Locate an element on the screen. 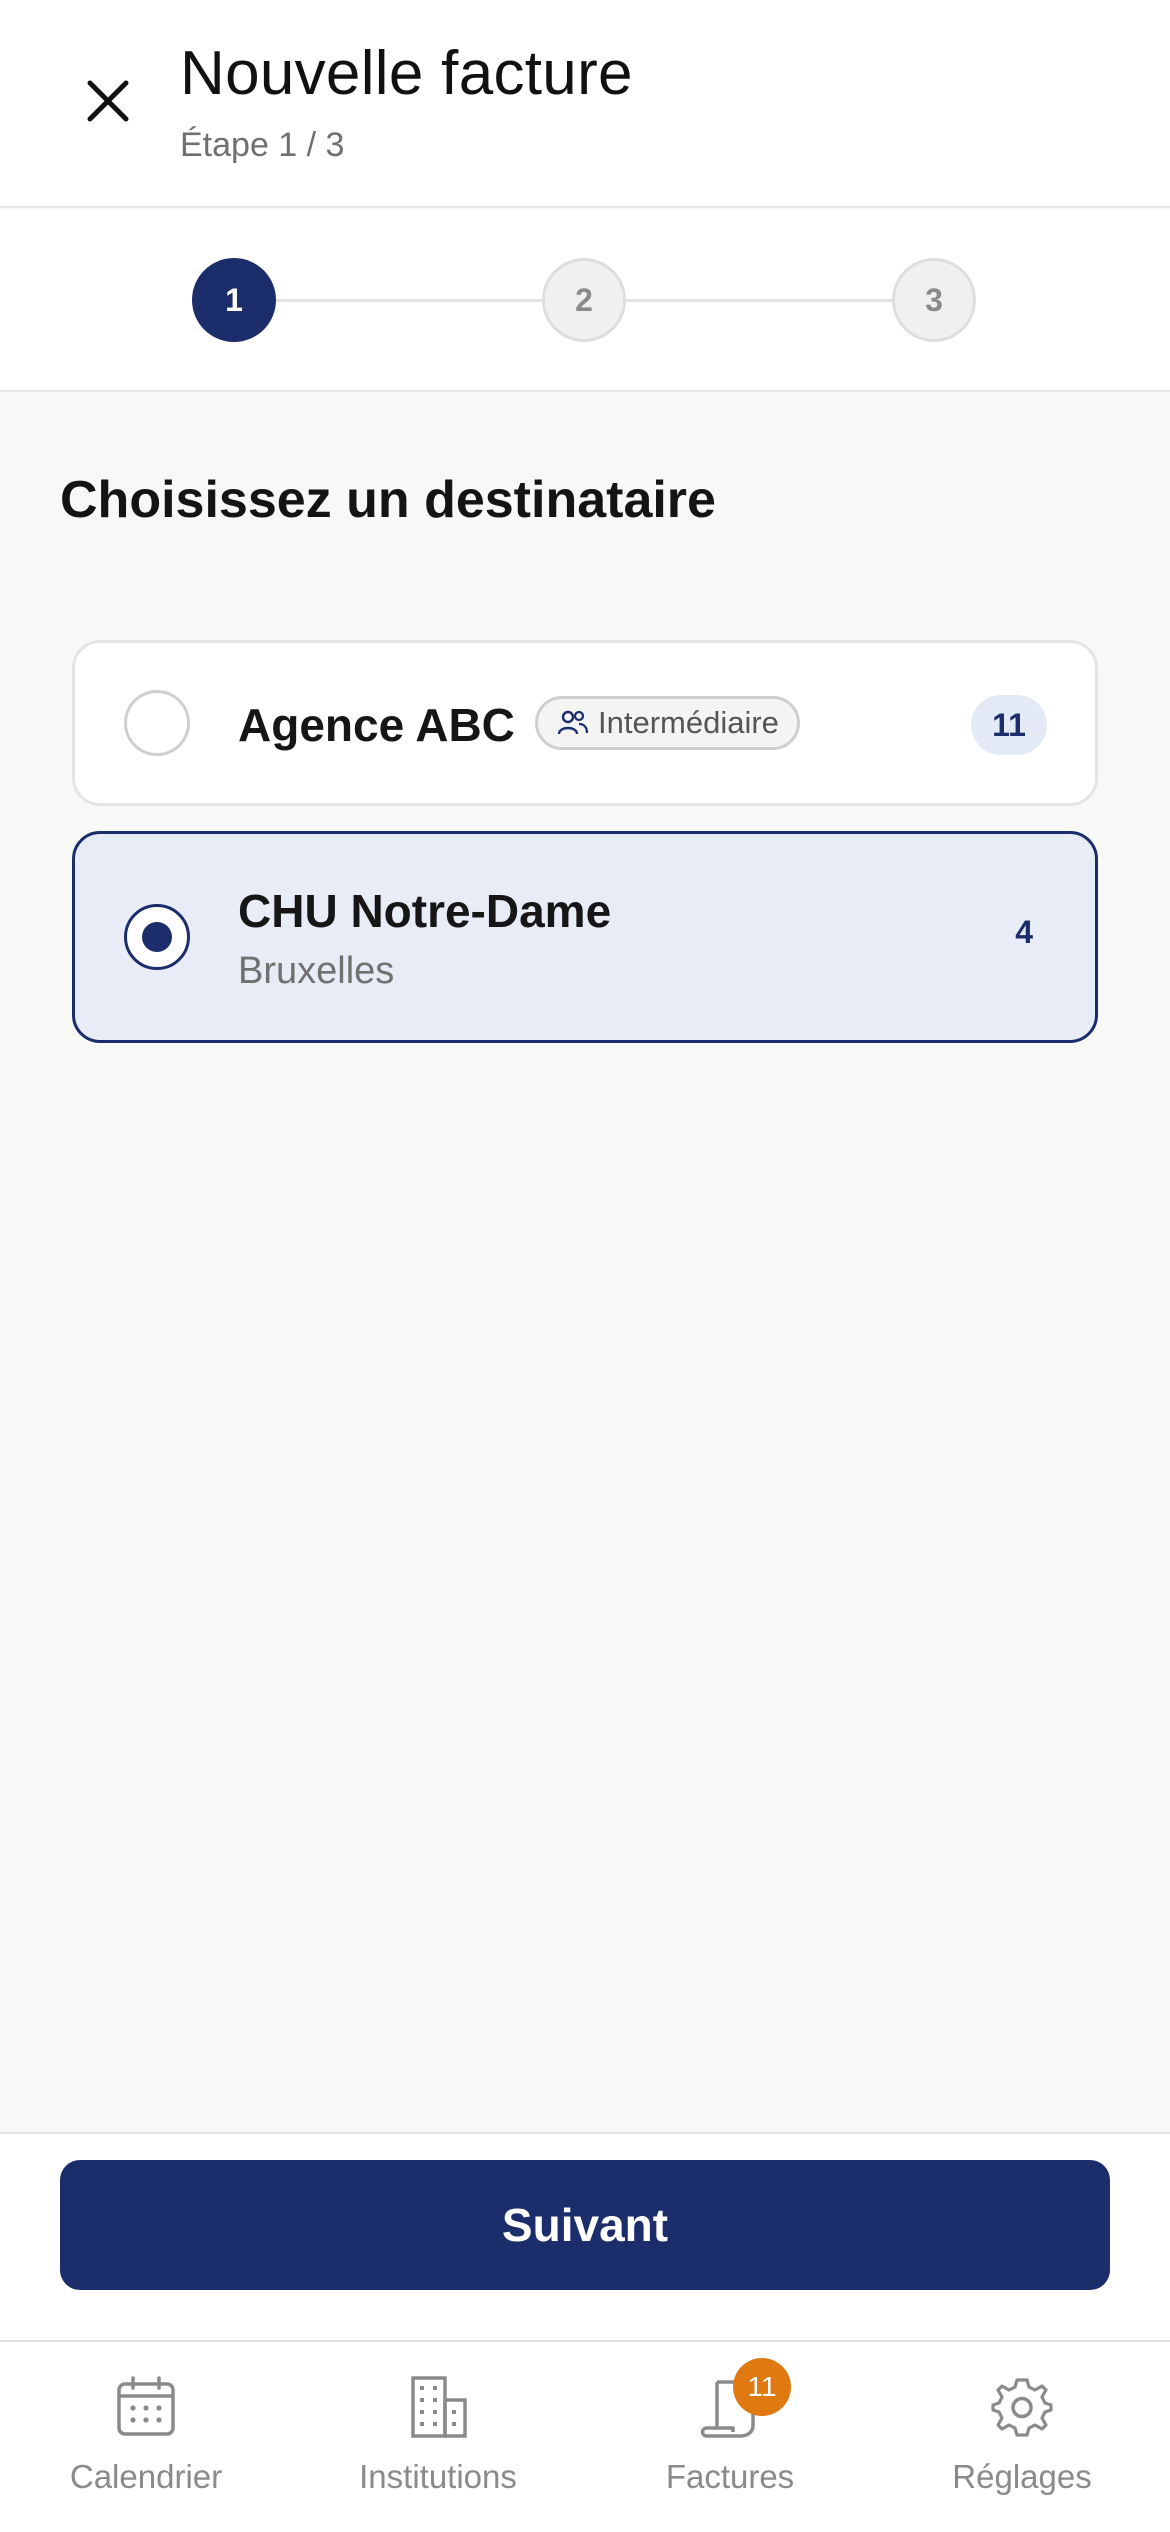  close-icon is located at coordinates (108, 101).